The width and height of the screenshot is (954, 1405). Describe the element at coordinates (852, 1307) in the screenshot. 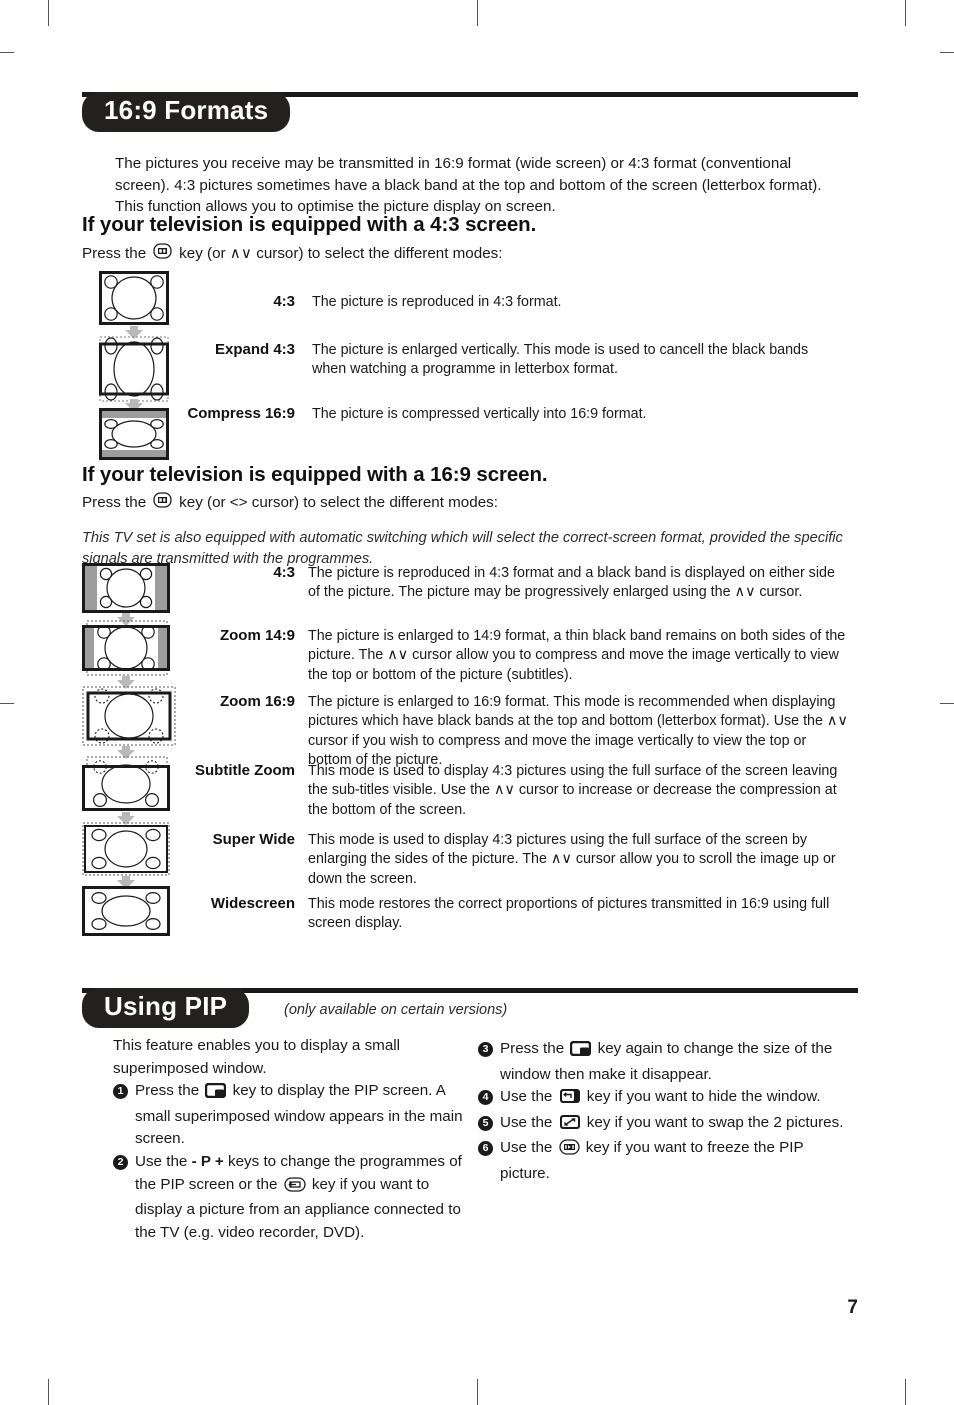

I see `page-number: 7` at that location.